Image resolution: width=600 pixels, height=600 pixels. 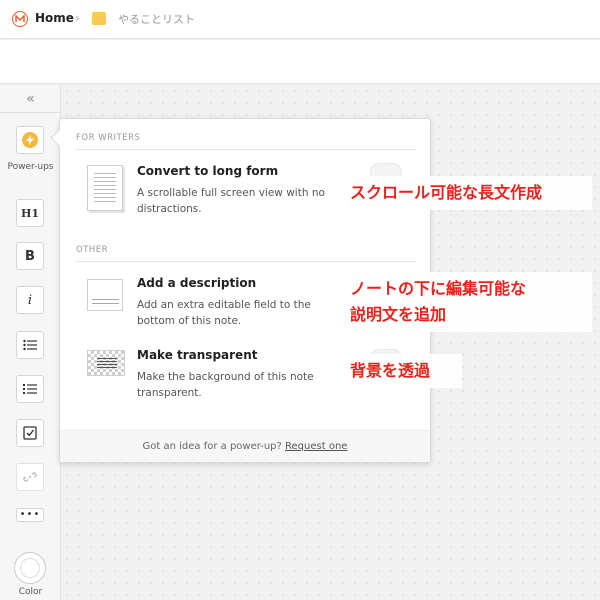 What do you see at coordinates (30, 592) in the screenshot?
I see `color-label: Color` at bounding box center [30, 592].